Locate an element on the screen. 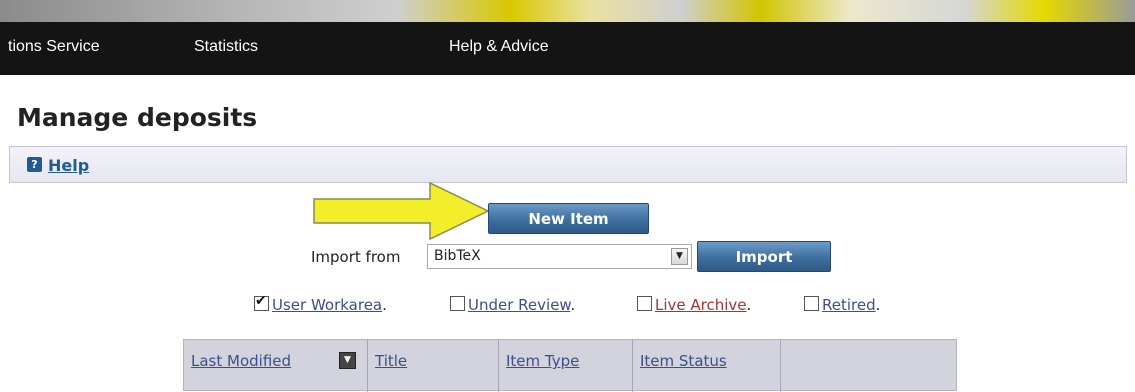 The image size is (1135, 392). import-format-value: BibTeX is located at coordinates (457, 256).